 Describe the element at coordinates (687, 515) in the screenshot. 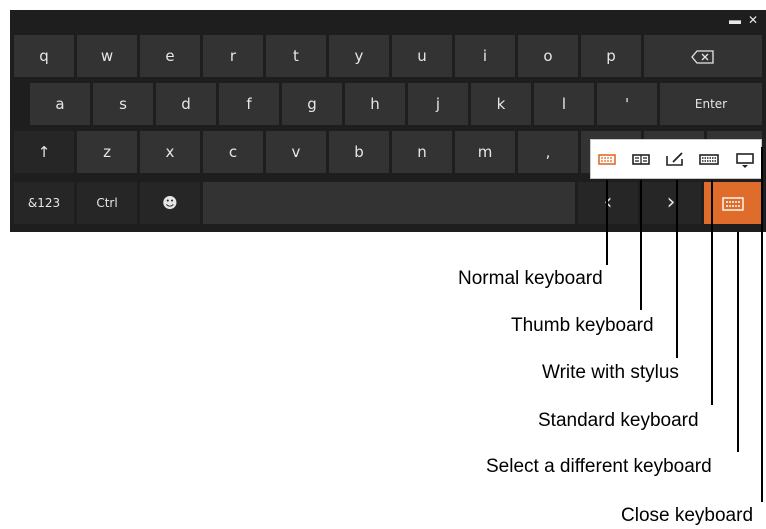

I see `callout-close-keyboard: Close keyboard` at that location.